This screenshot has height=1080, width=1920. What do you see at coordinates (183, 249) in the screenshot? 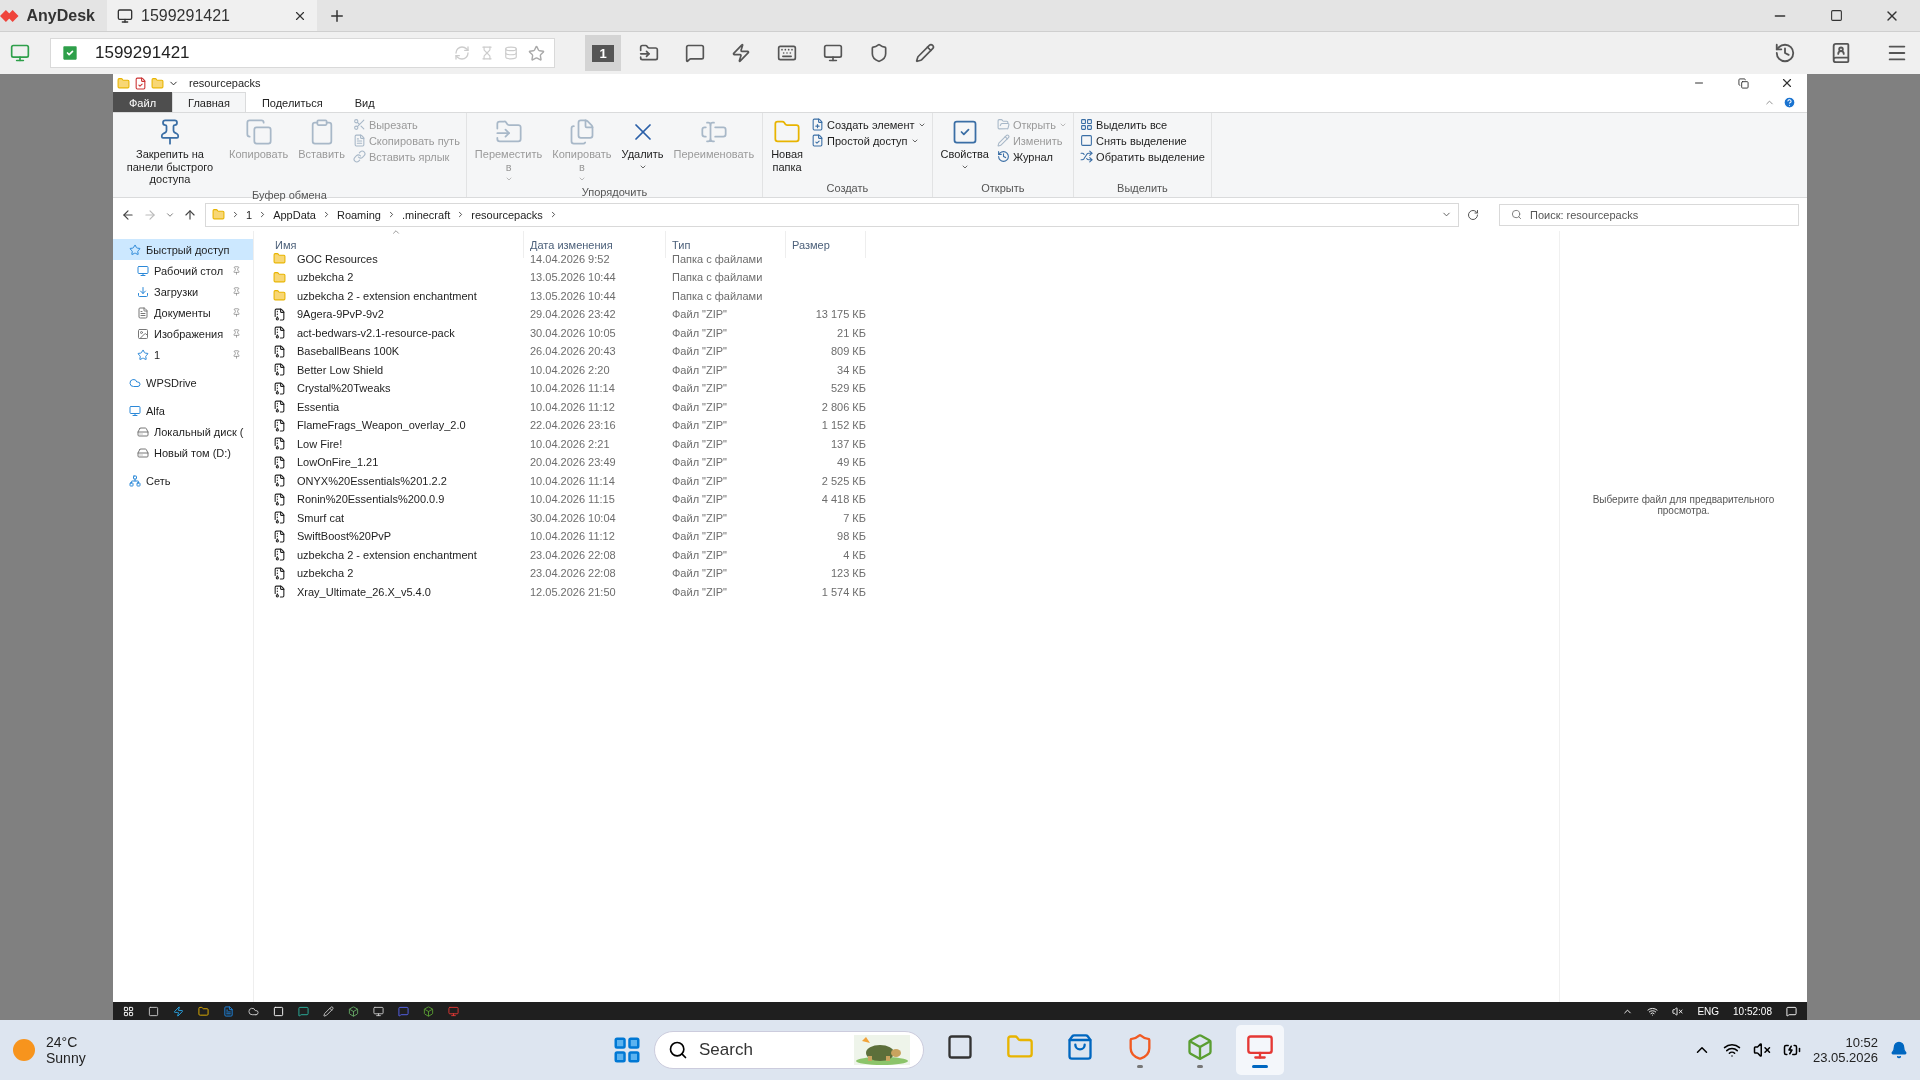
I see `sidebar-item: Быстрый доступ` at bounding box center [183, 249].